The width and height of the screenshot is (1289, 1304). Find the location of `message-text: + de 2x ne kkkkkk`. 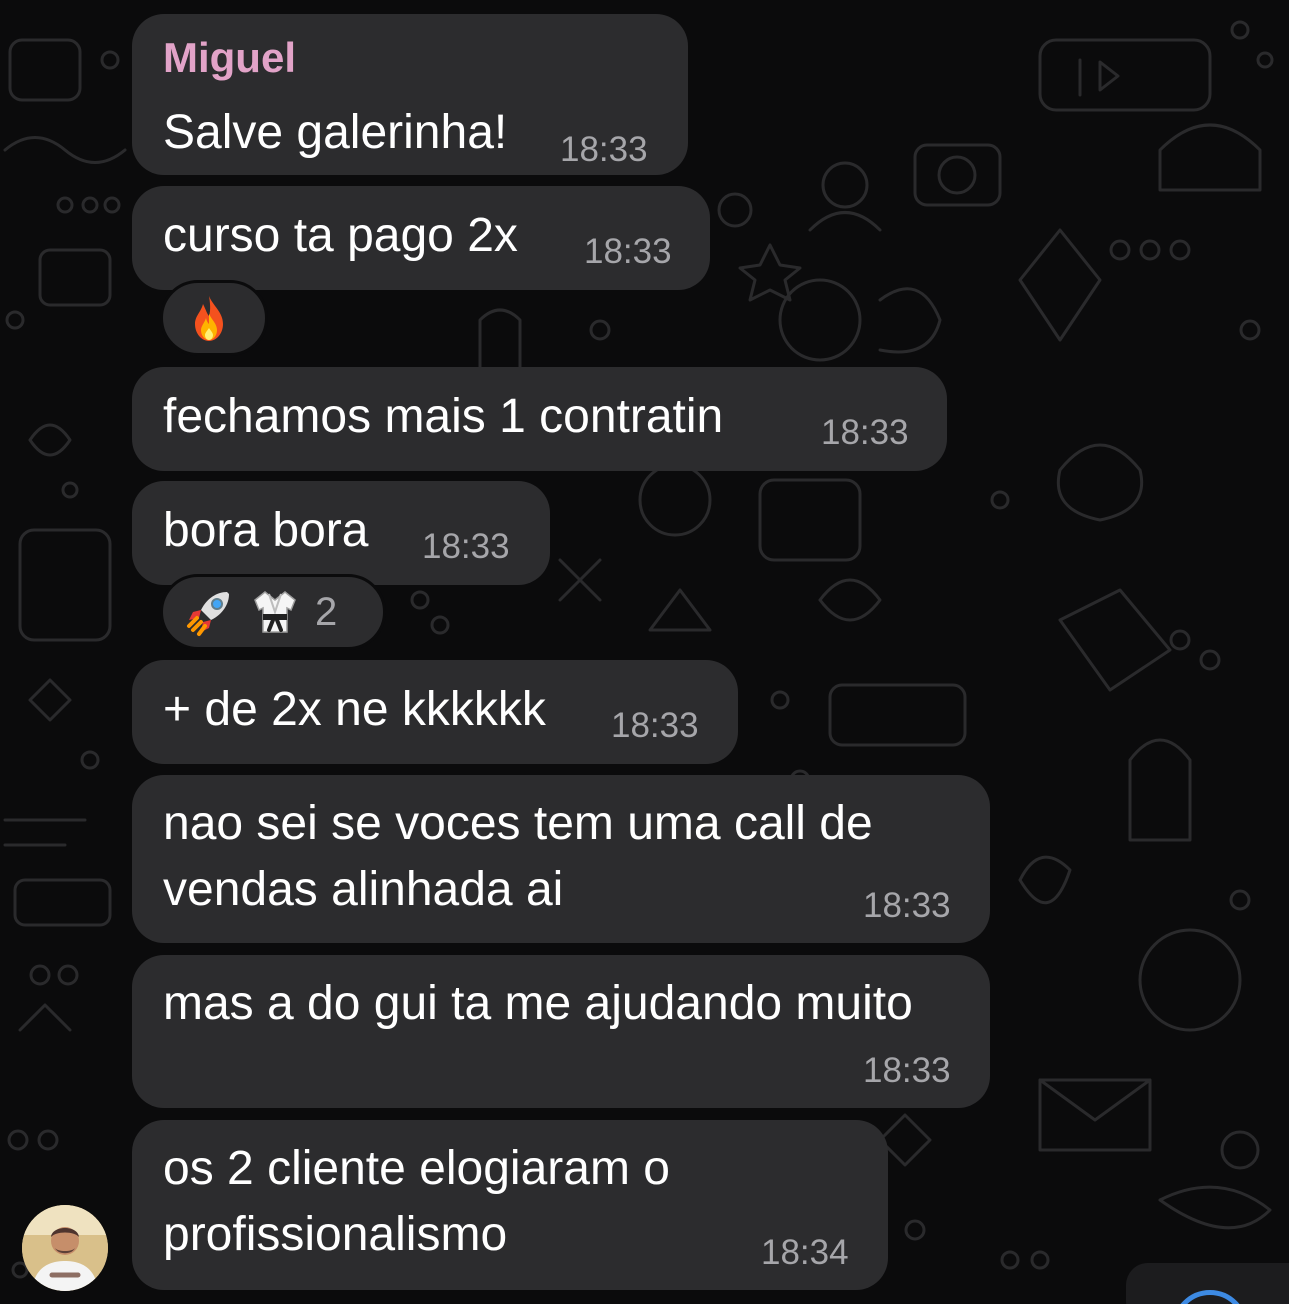

message-text: + de 2x ne kkkkkk is located at coordinates (354, 709).